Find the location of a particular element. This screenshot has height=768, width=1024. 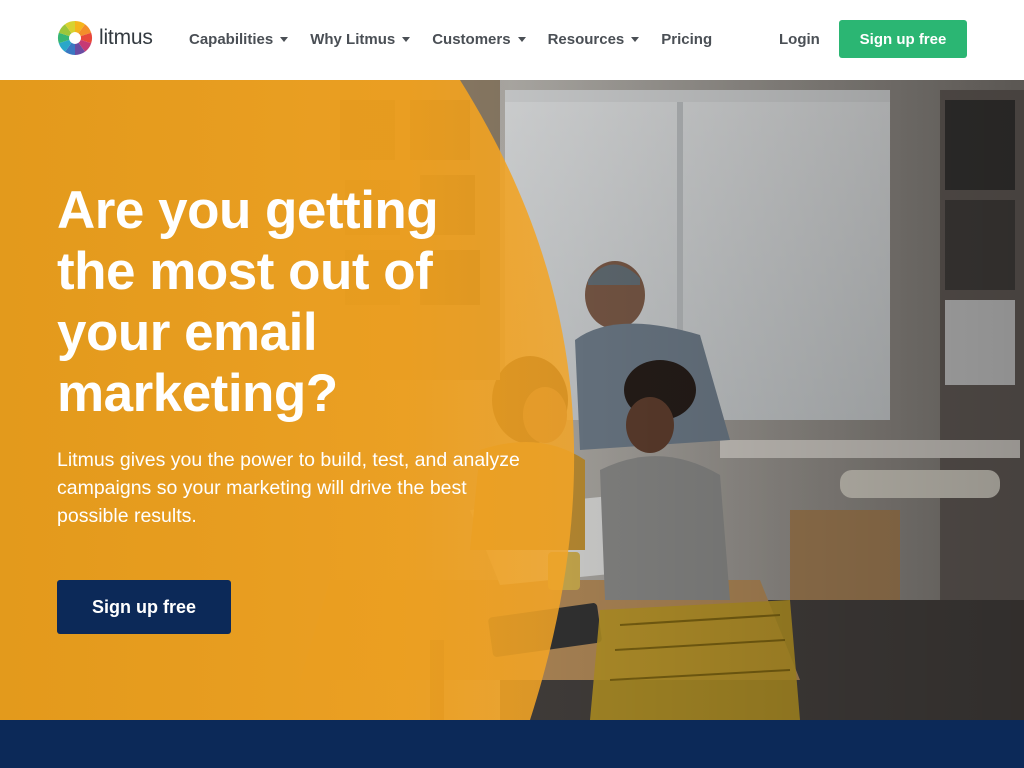

nav-pricing-label: Pricing is located at coordinates (687, 39).